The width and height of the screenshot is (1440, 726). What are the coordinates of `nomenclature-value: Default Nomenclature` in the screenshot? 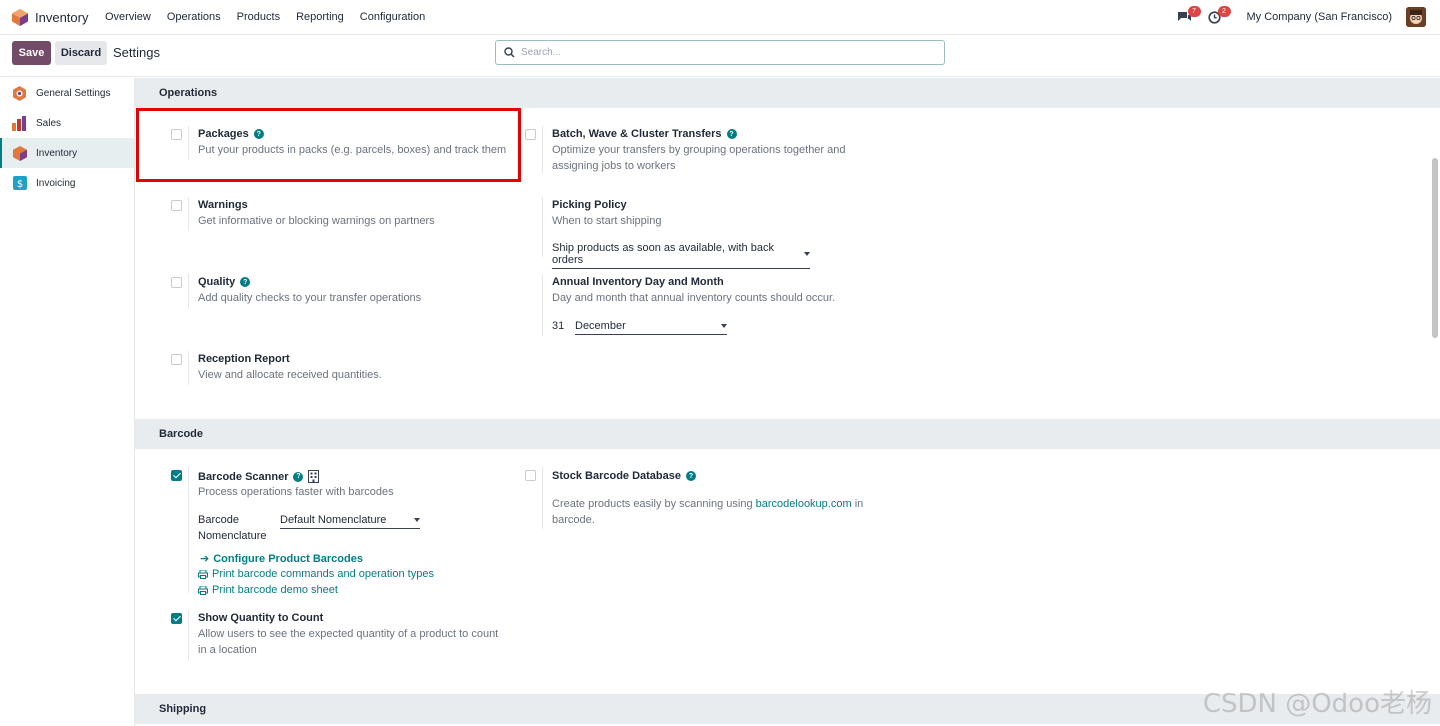 It's located at (333, 520).